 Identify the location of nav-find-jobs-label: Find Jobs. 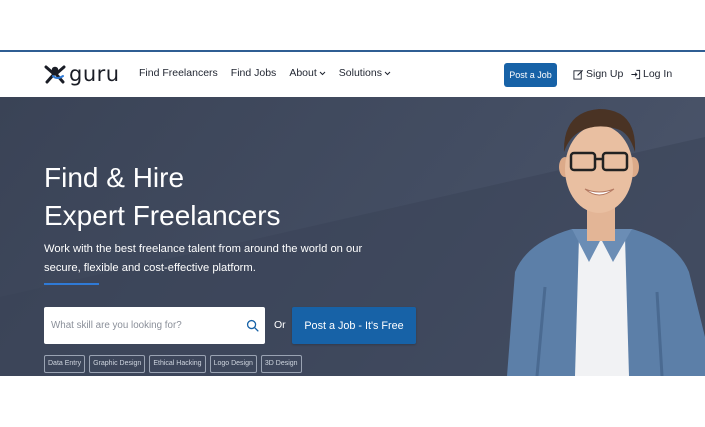
(253, 73).